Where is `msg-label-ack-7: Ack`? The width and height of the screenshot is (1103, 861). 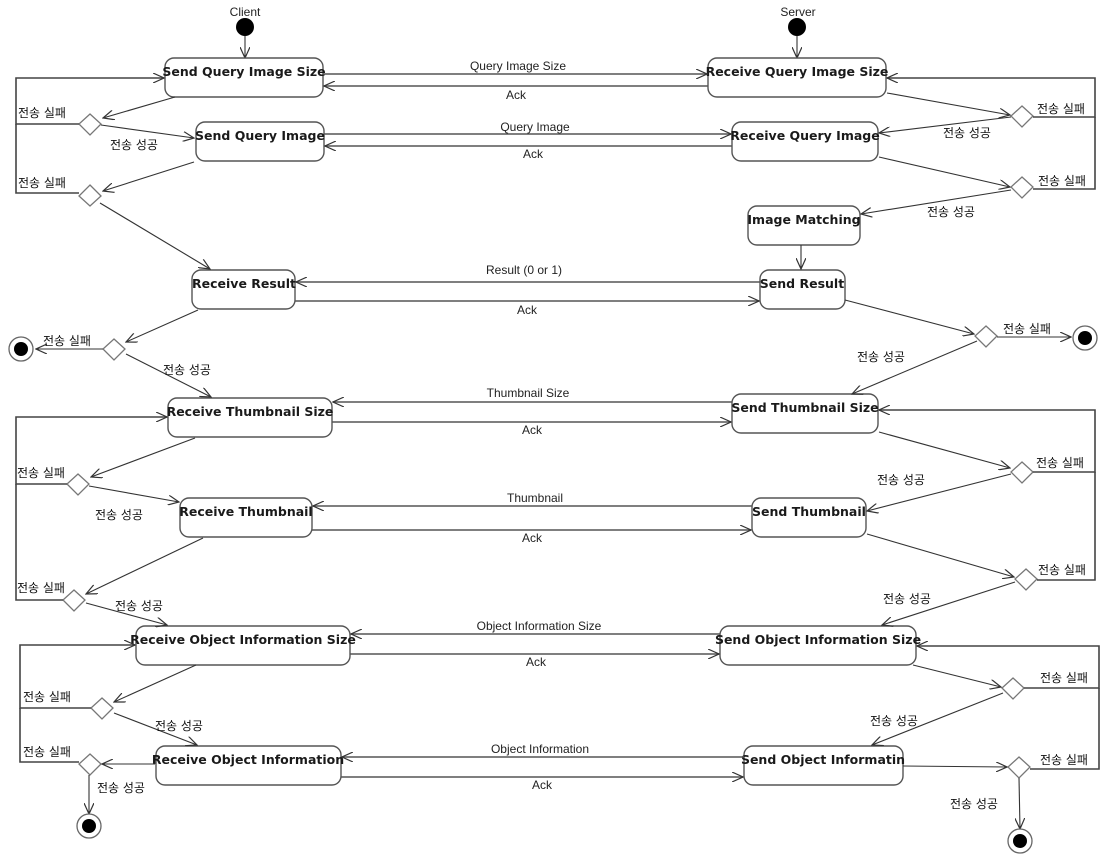 msg-label-ack-7: Ack is located at coordinates (542, 785).